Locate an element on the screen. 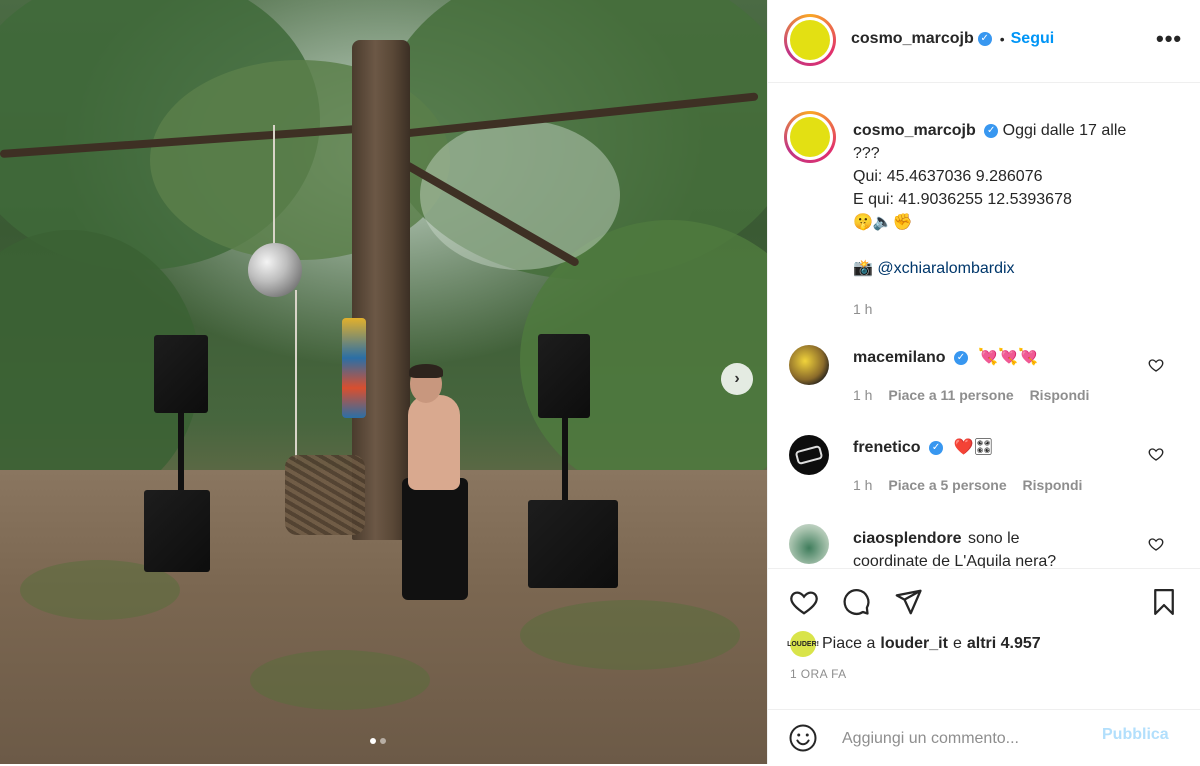 The height and width of the screenshot is (766, 1200). carousel-next-button: › is located at coordinates (737, 379).